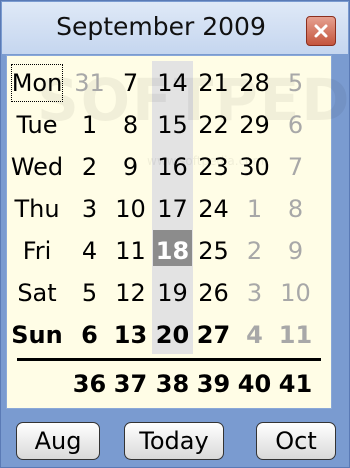  I want to click on weekday-label: Mon, so click(37, 83).